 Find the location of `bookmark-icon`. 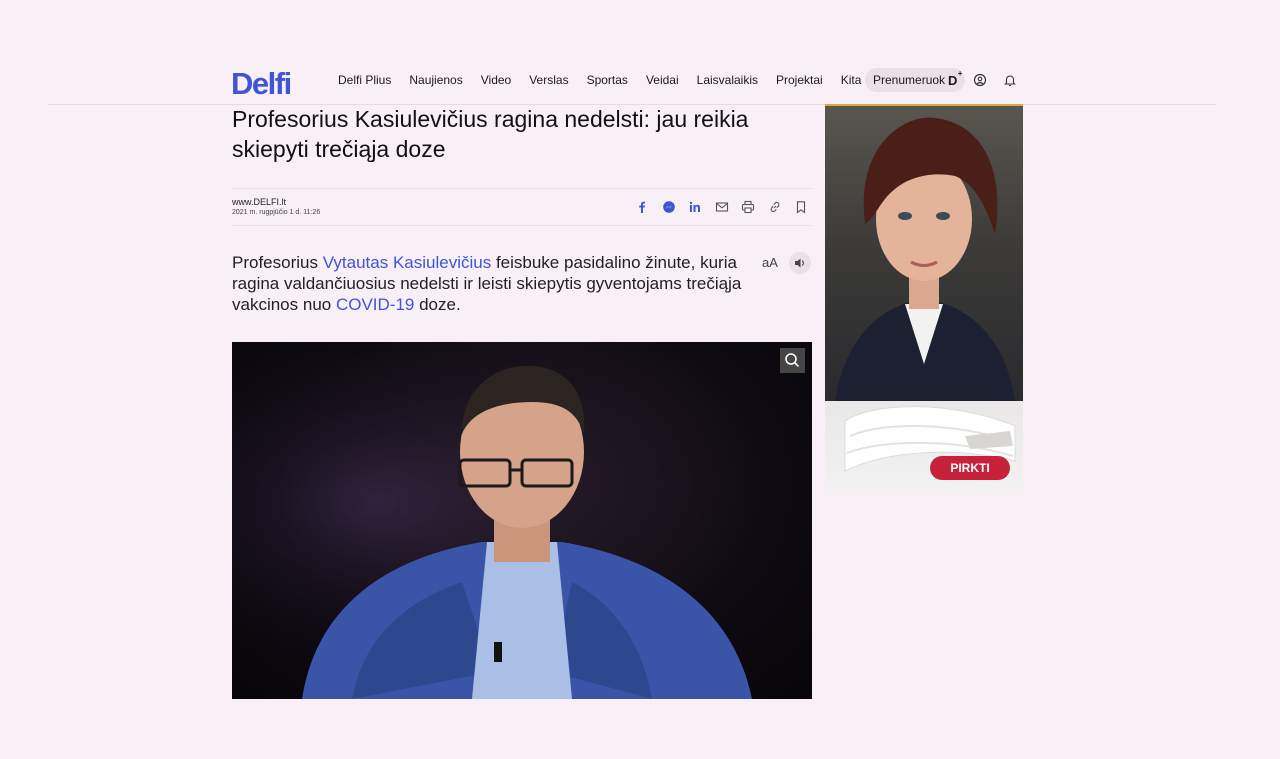

bookmark-icon is located at coordinates (801, 207).